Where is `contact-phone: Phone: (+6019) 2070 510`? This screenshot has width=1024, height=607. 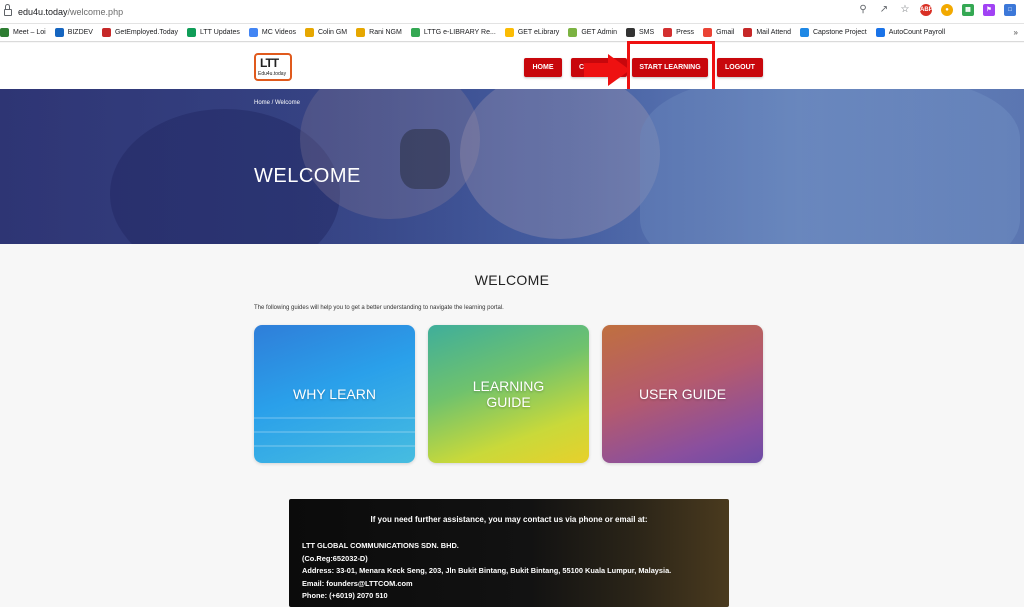 contact-phone: Phone: (+6019) 2070 510 is located at coordinates (486, 596).